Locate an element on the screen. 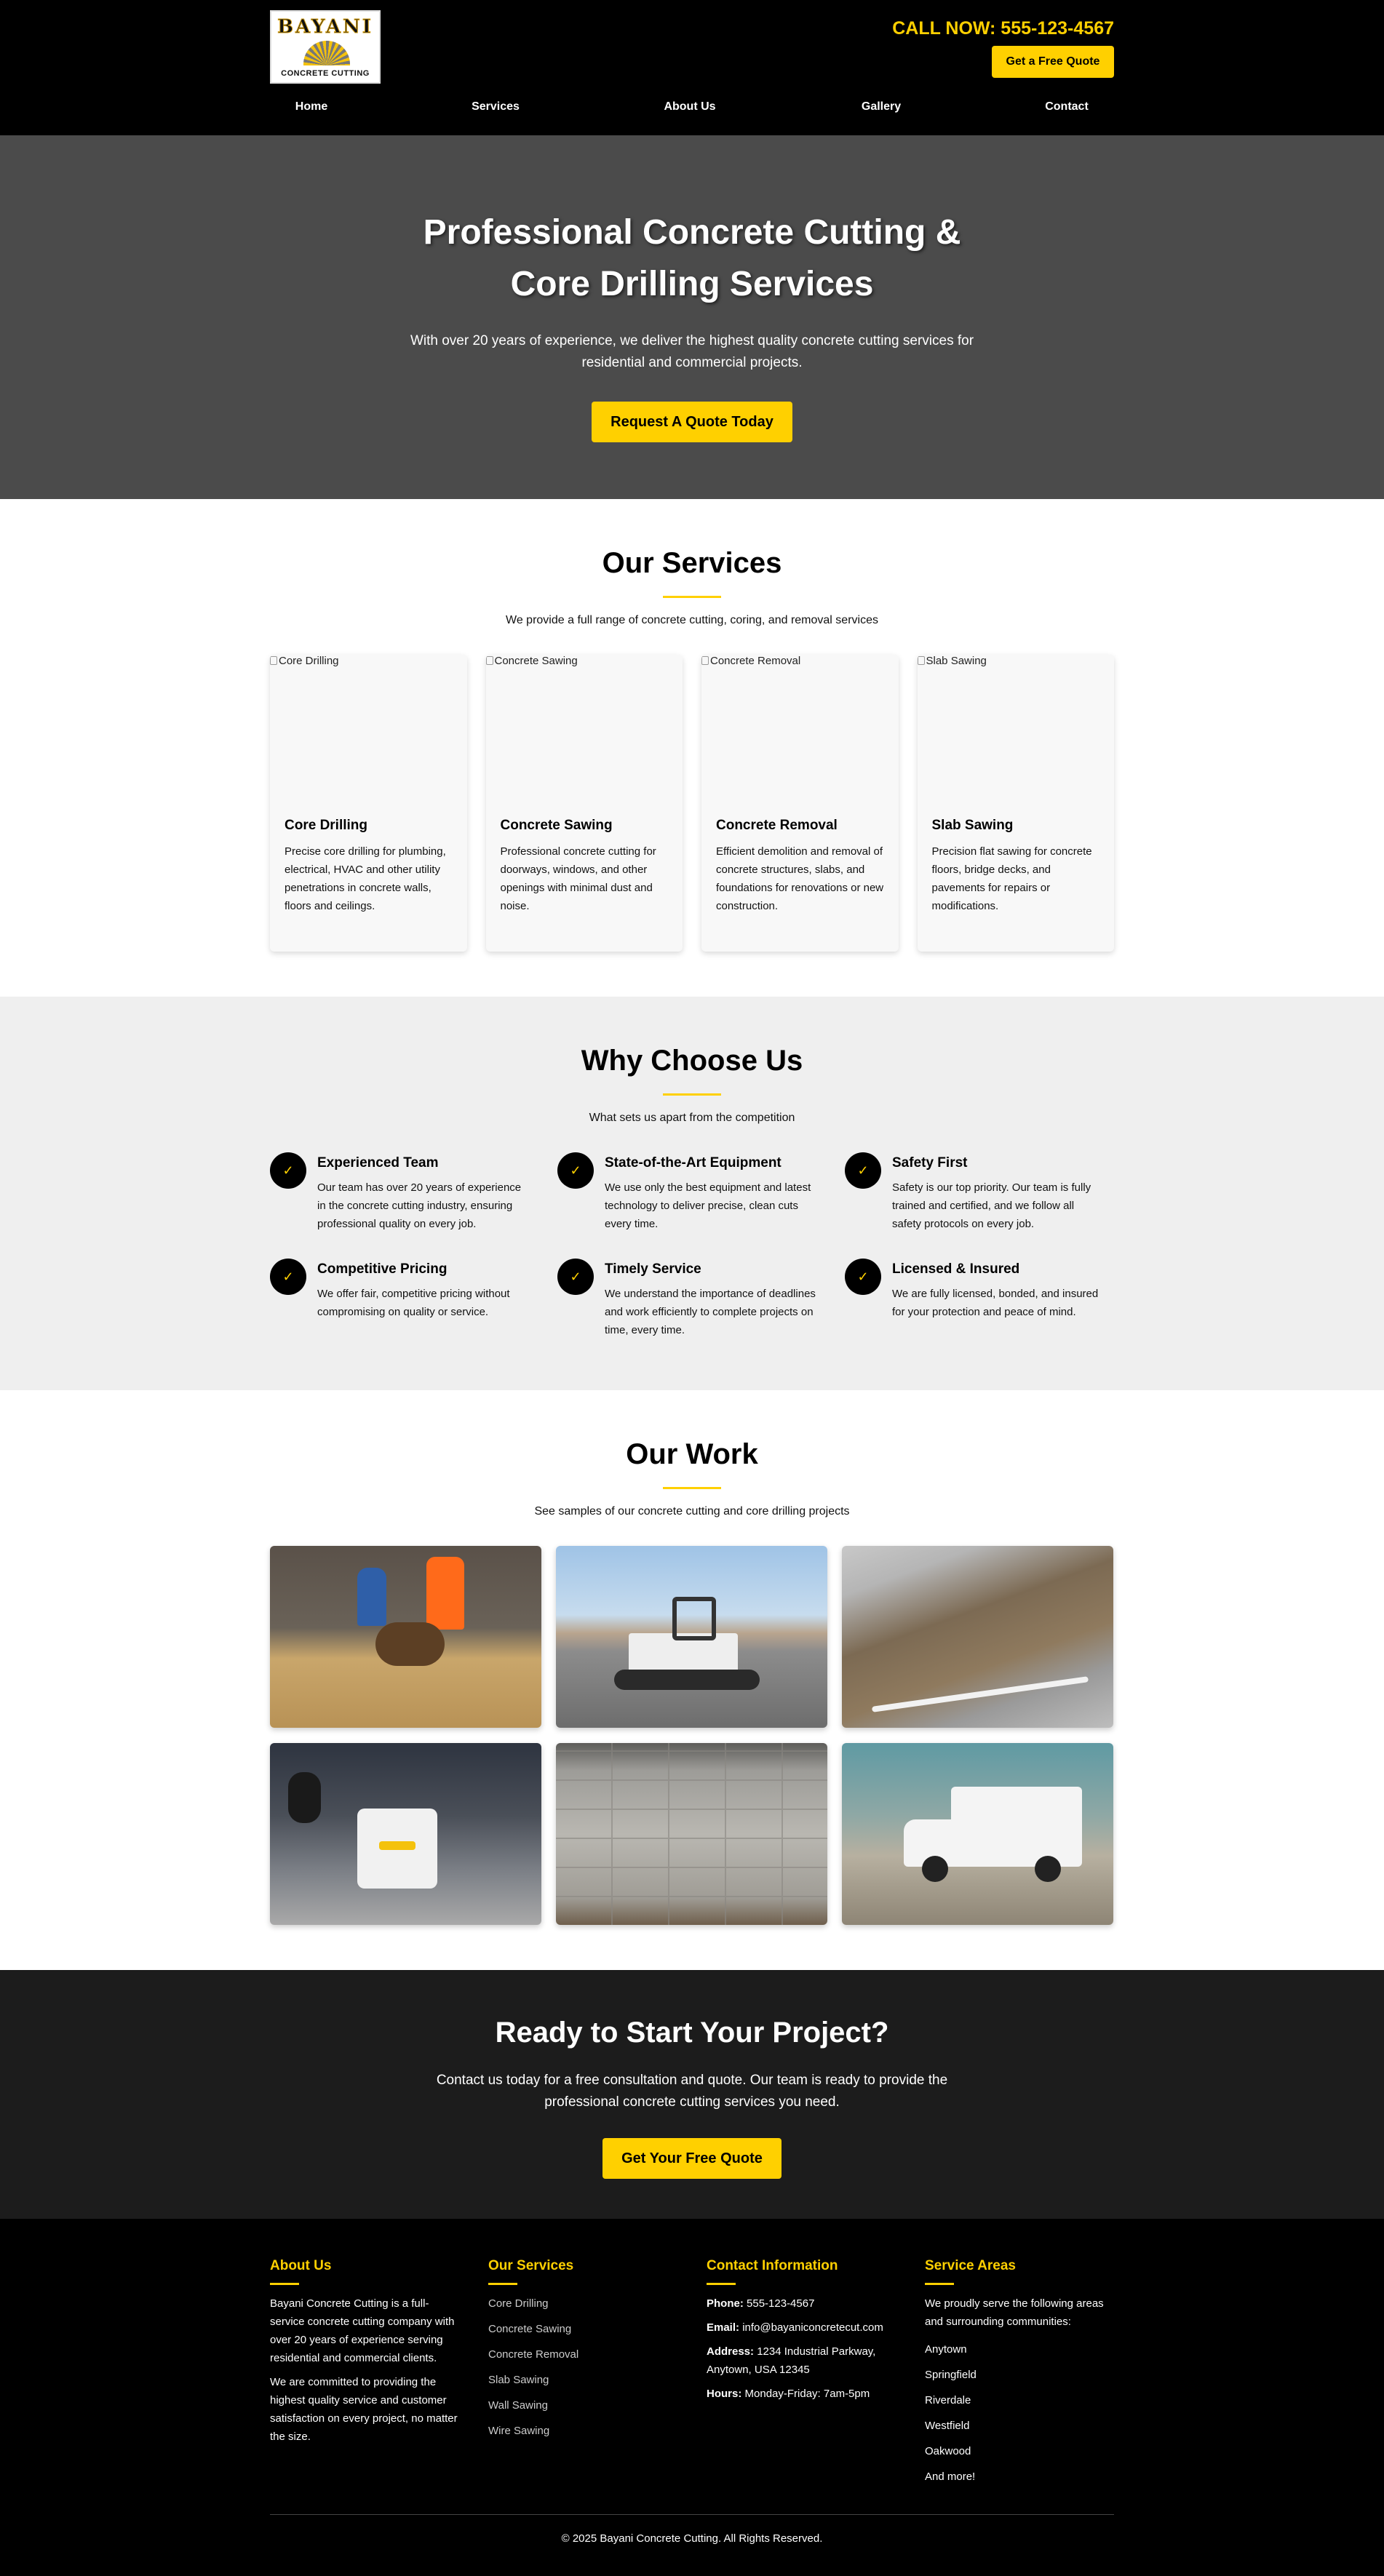 This screenshot has width=1384, height=2576. cta-title: Ready to Start Your Project? is located at coordinates (692, 2033).